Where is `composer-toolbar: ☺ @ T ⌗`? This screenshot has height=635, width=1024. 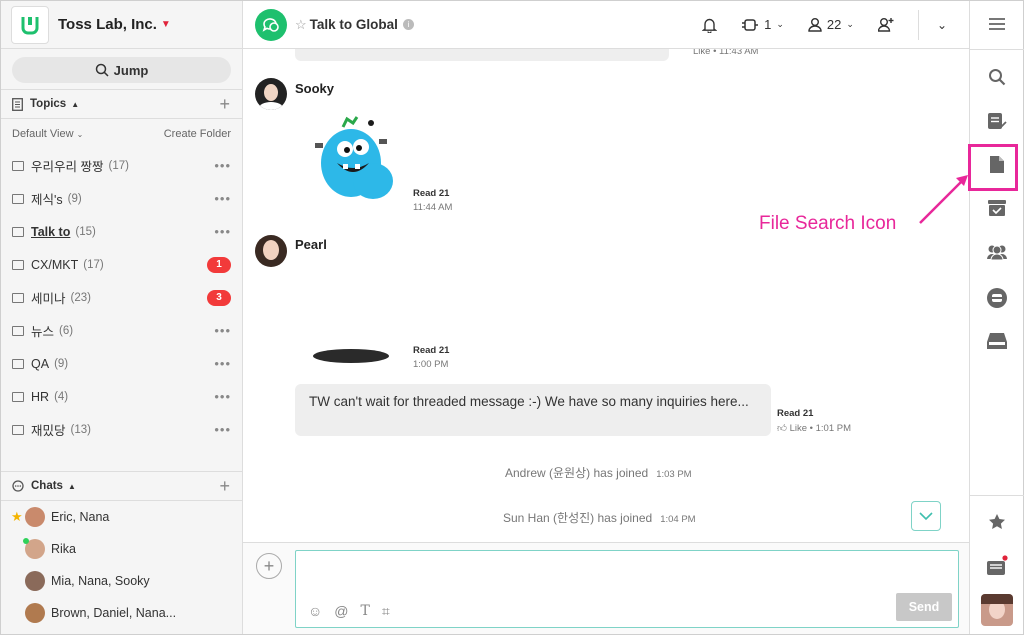
composer-toolbar: ☺ @ T ⌗ is located at coordinates (349, 611).